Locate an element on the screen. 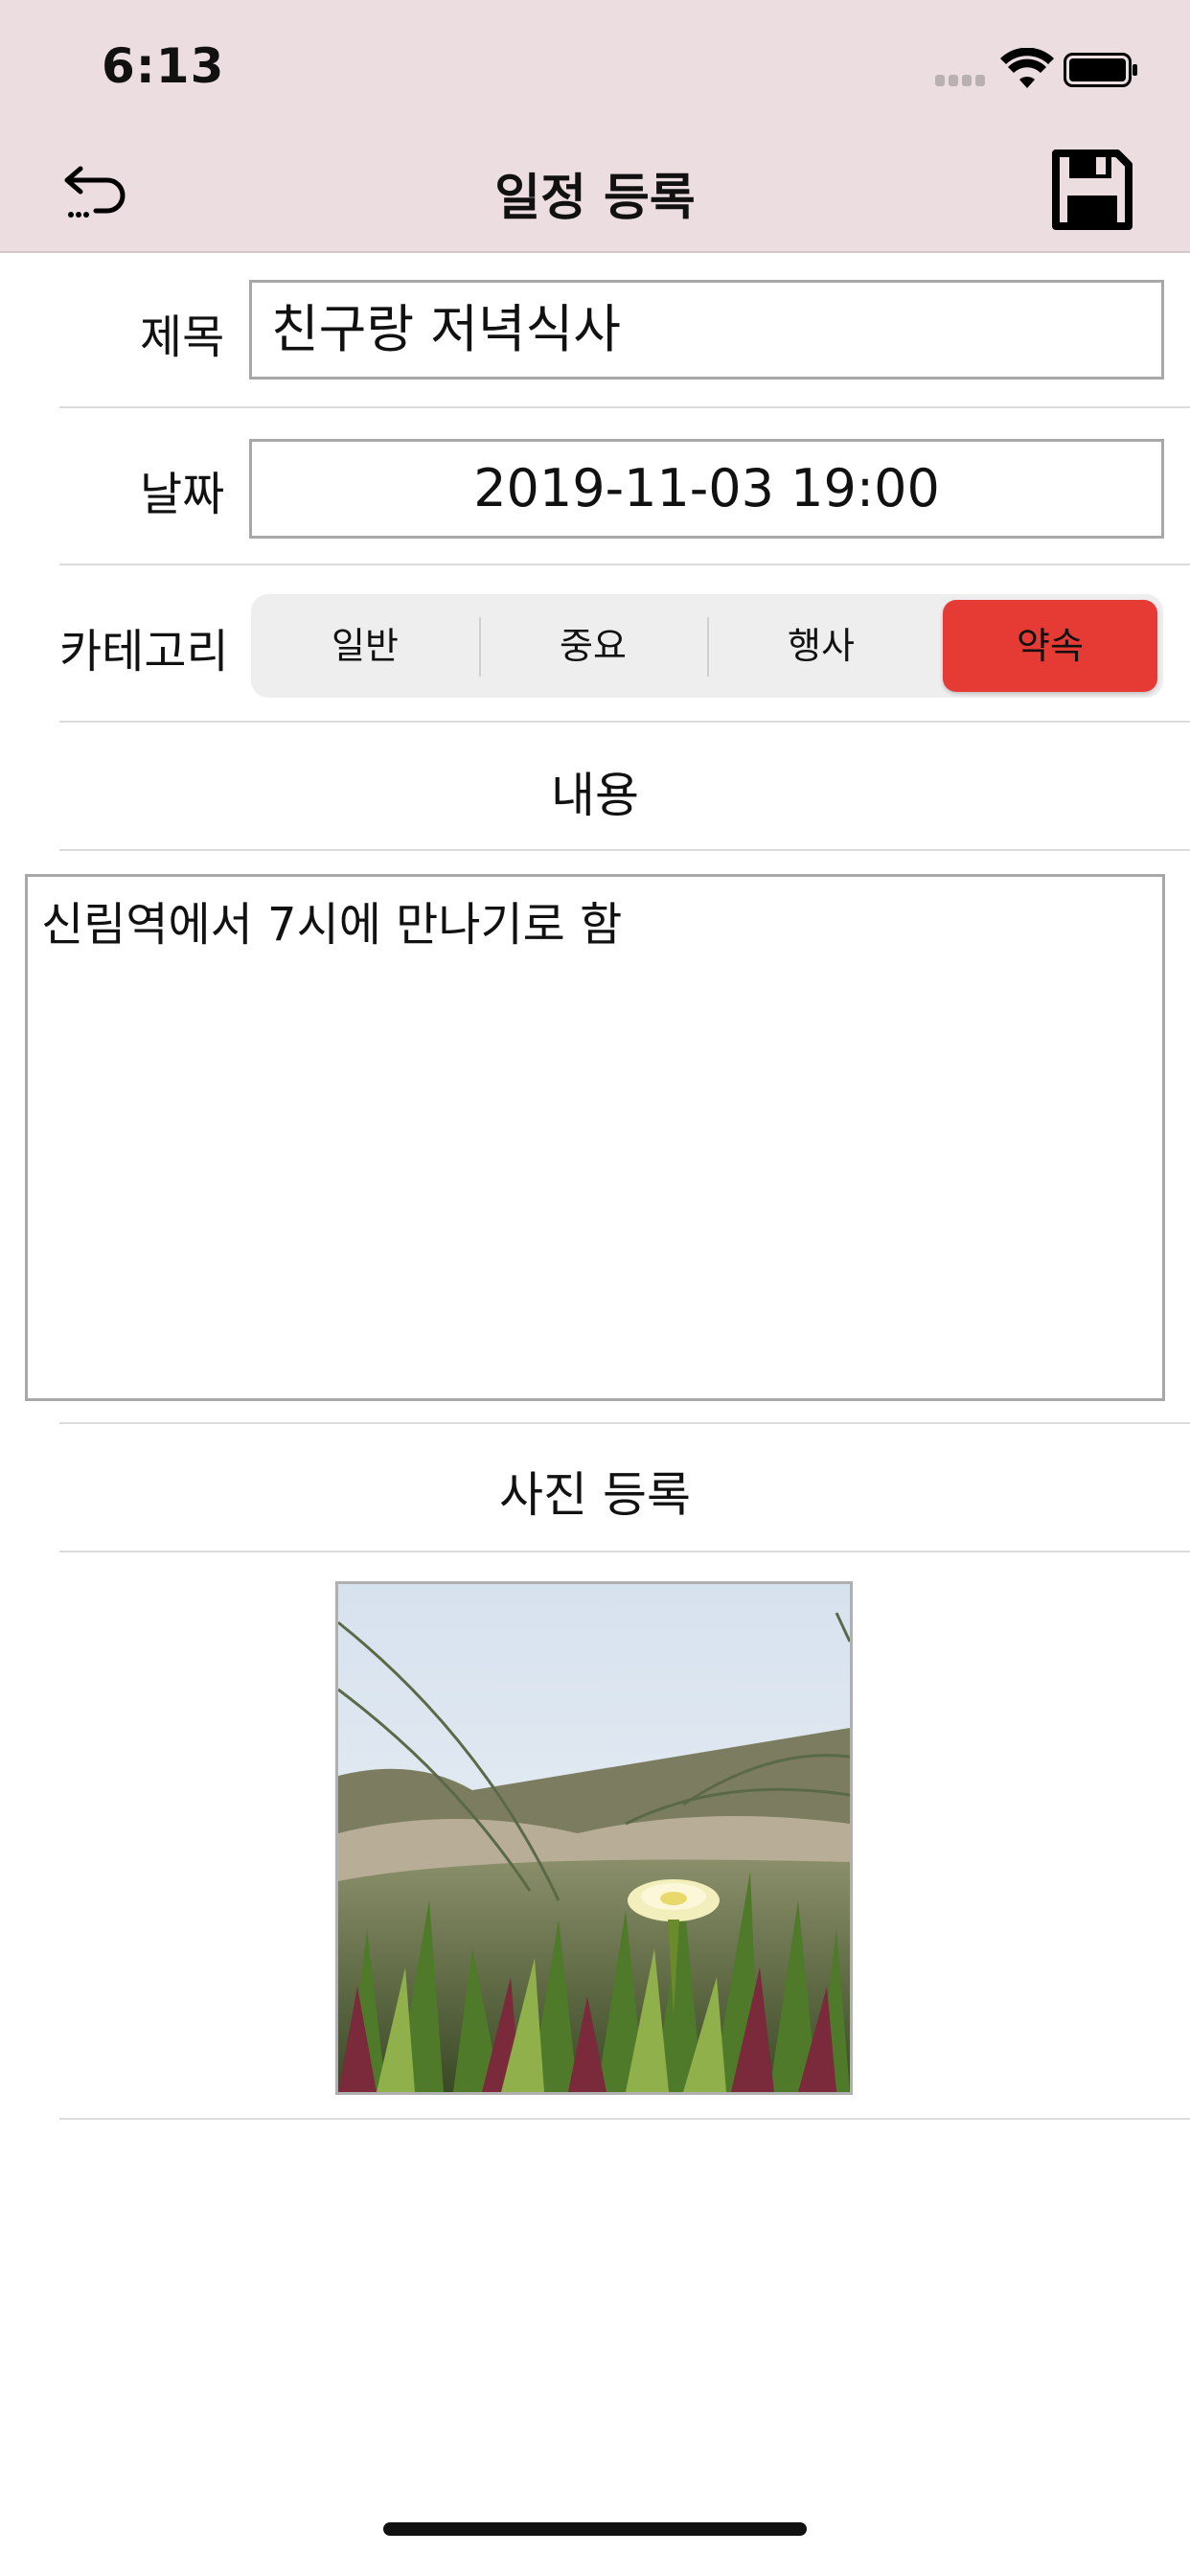 The height and width of the screenshot is (2576, 1190). photo-image is located at coordinates (594, 1838).